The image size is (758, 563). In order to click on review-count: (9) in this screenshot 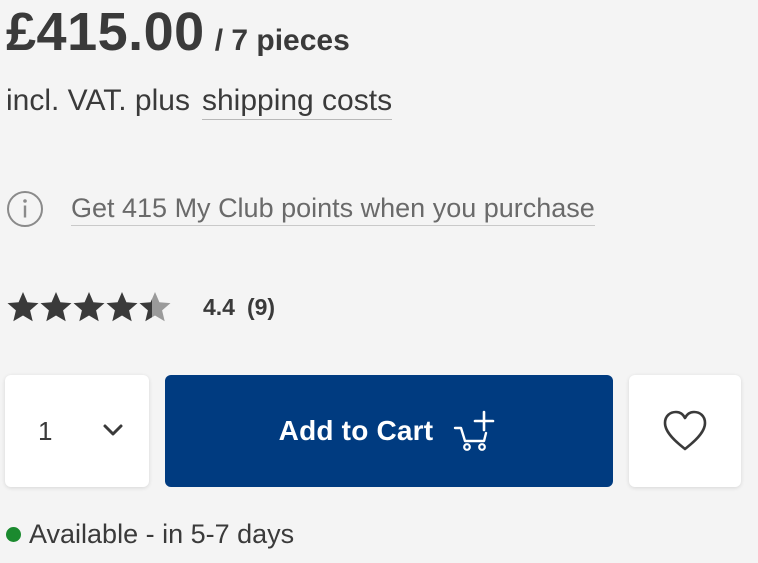, I will do `click(261, 307)`.